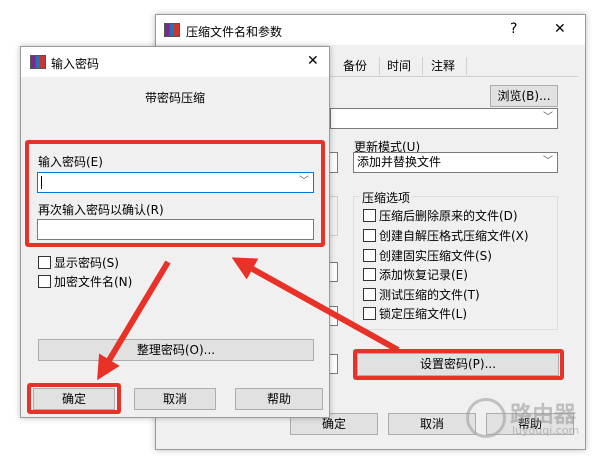 This screenshot has height=463, width=600. I want to click on watermark-subtext: luyouqi.com, so click(546, 430).